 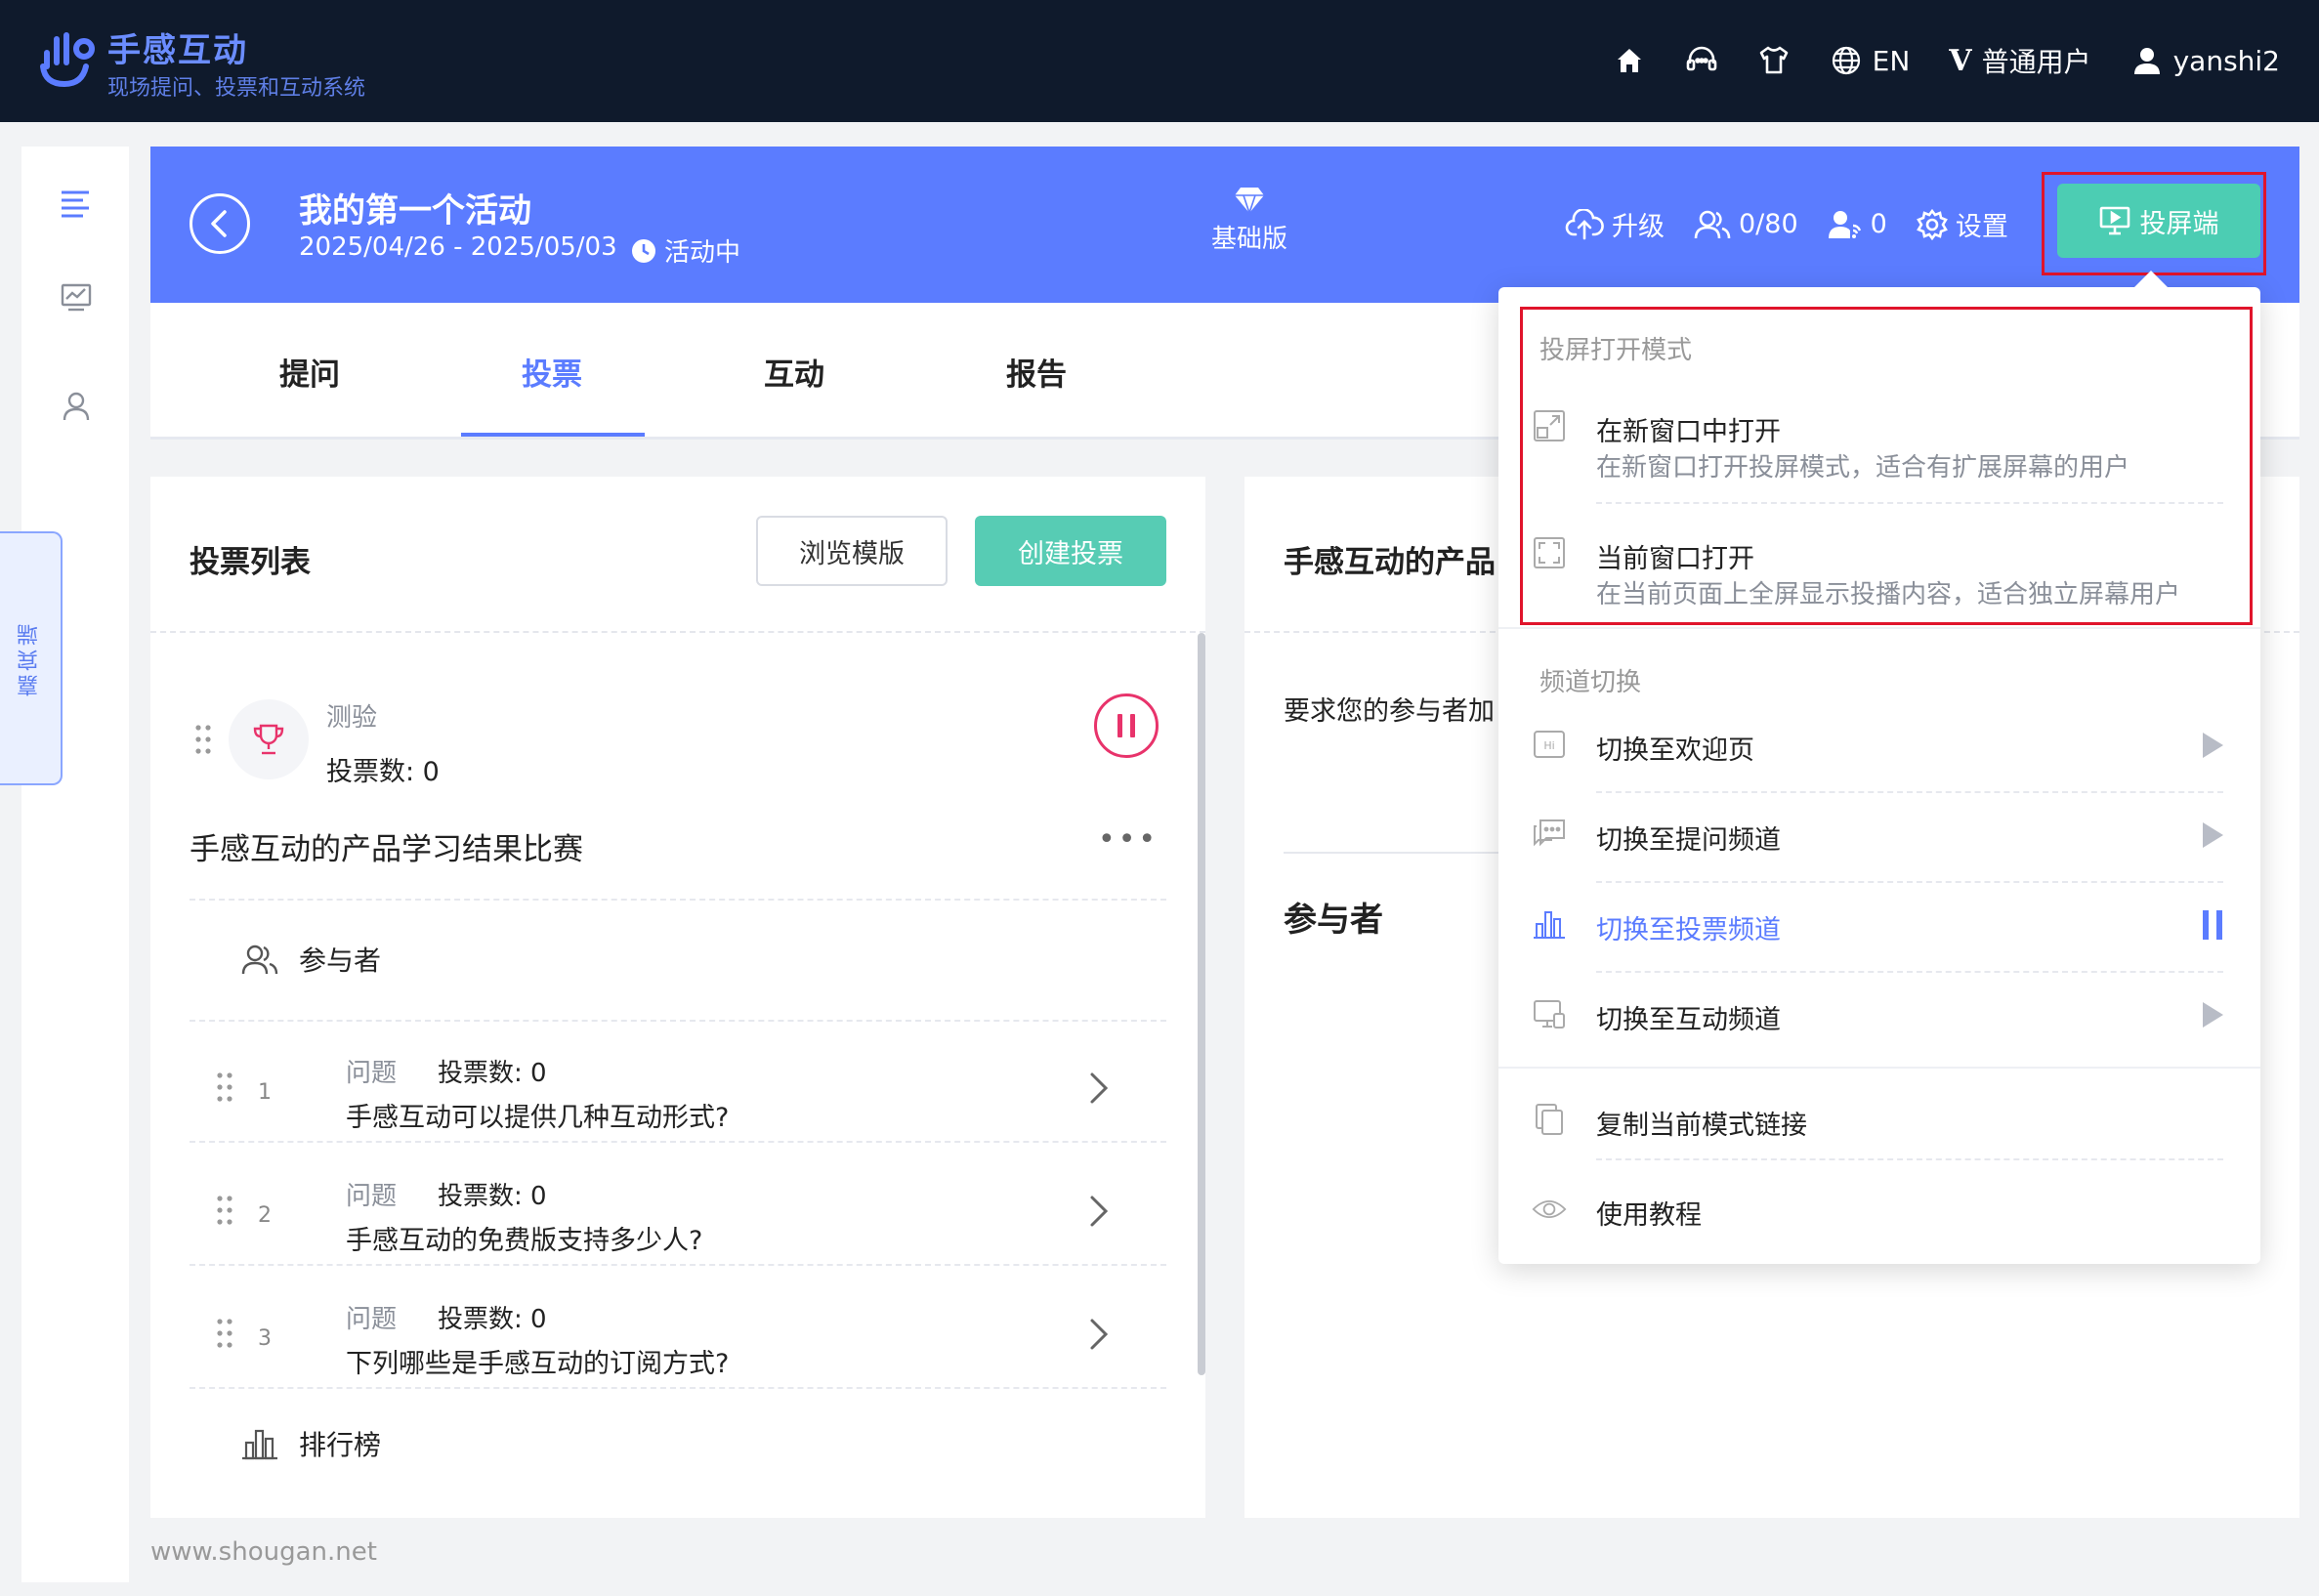 What do you see at coordinates (76, 203) in the screenshot?
I see `list-icon` at bounding box center [76, 203].